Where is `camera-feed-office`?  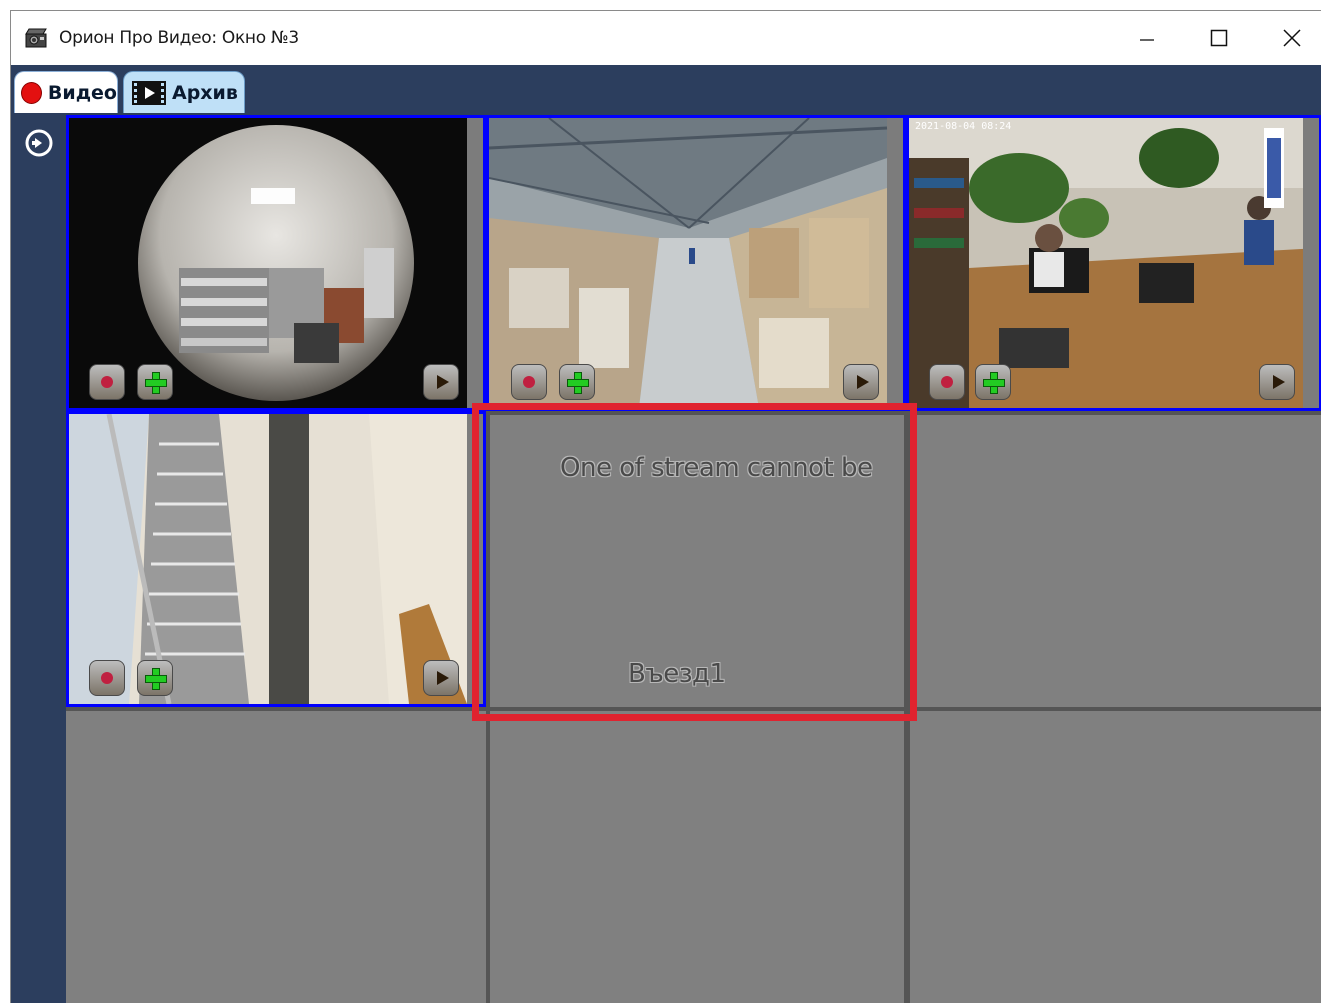
camera-feed-office is located at coordinates (1114, 263).